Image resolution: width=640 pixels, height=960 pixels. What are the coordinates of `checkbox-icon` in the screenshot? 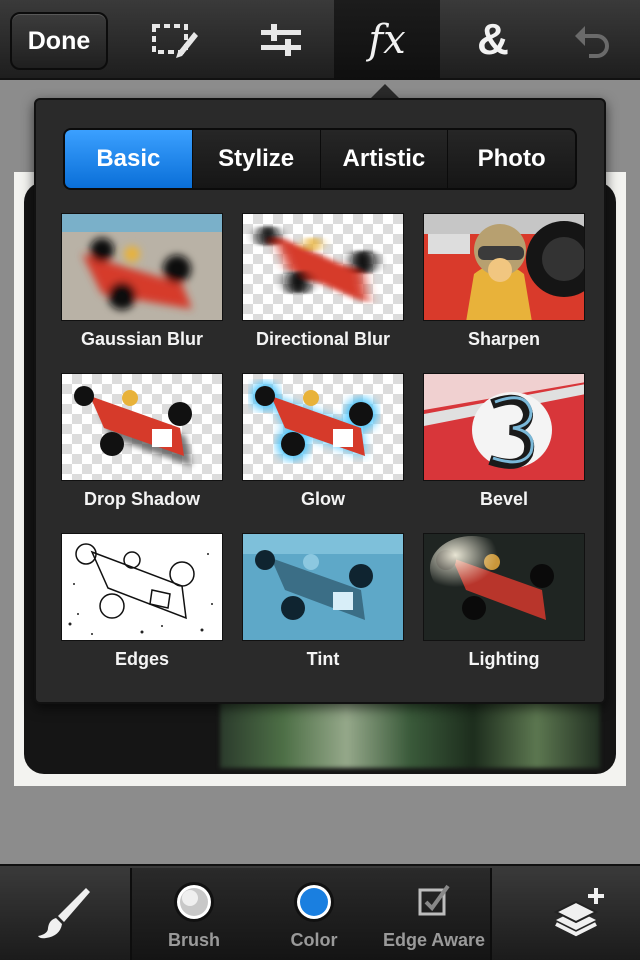 It's located at (434, 900).